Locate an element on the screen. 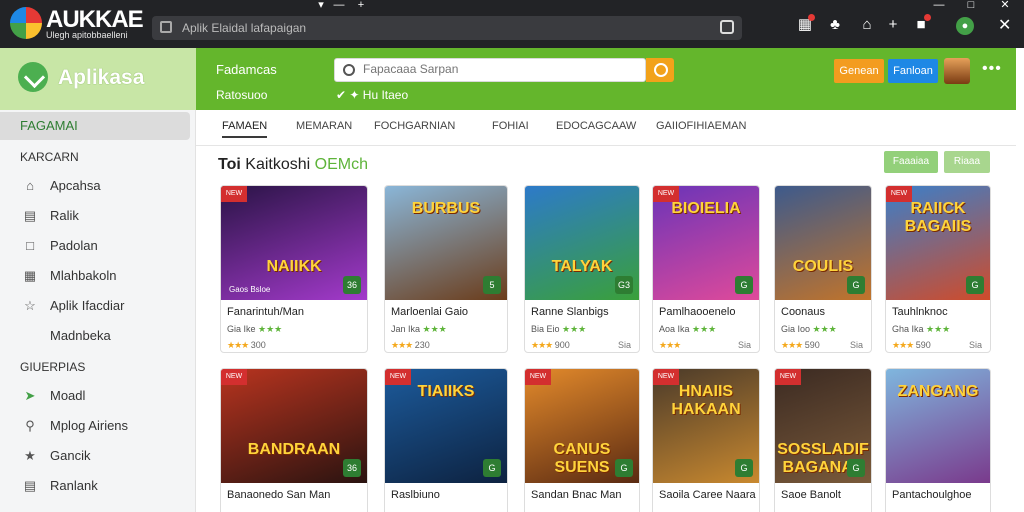  tag-icon: ▦ is located at coordinates (30, 275).